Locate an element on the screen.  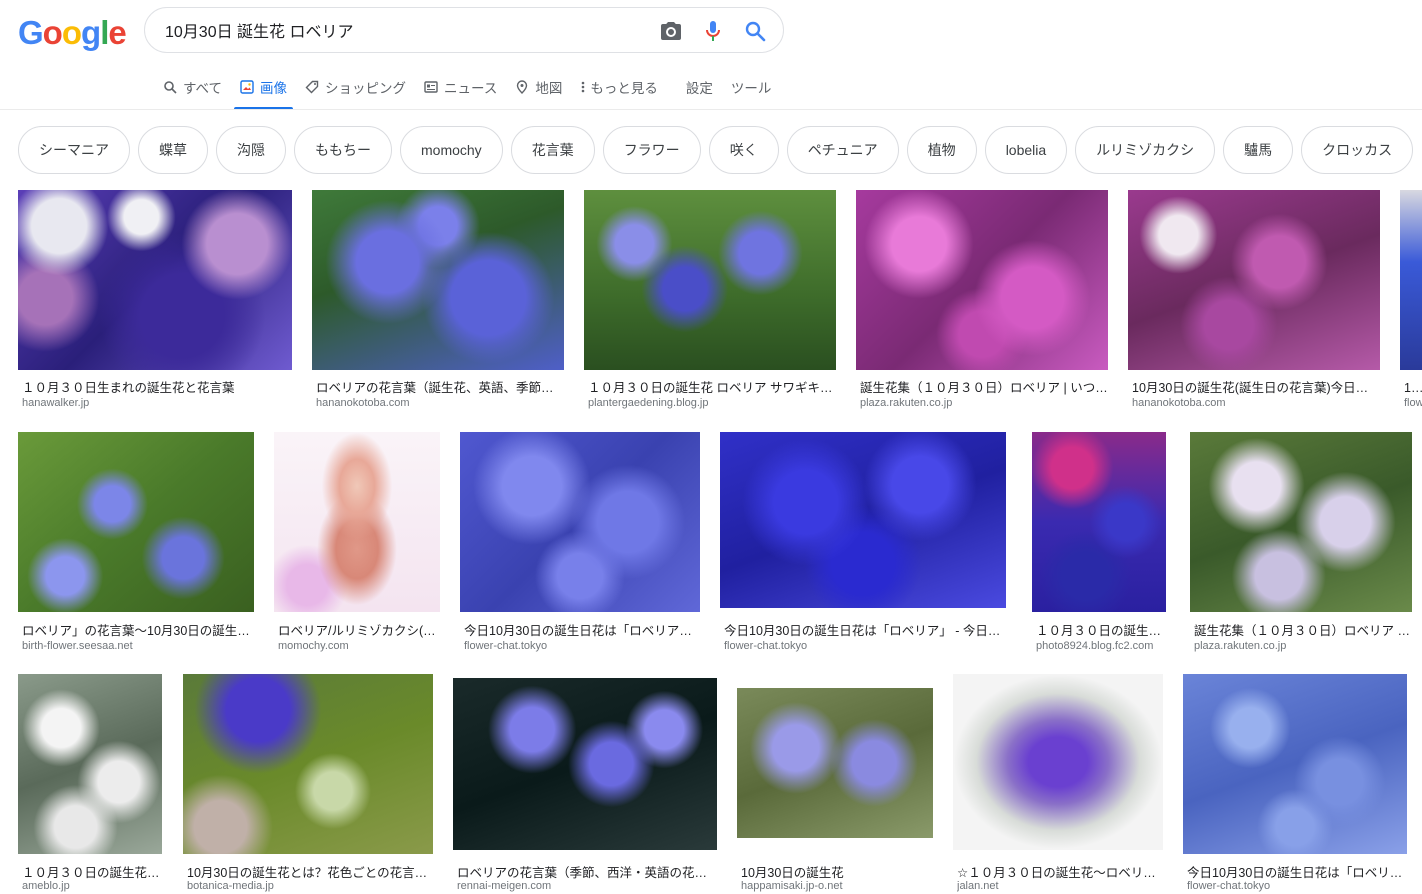
chip: ももちー is located at coordinates (343, 150).